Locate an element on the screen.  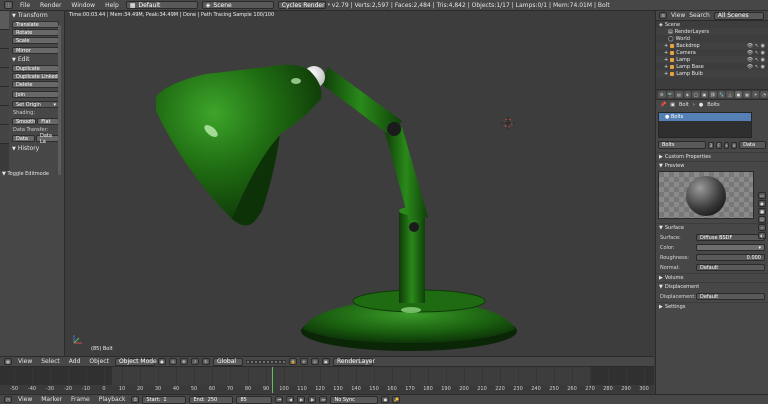
translate-button: Translate is located at coordinates (35, 24).